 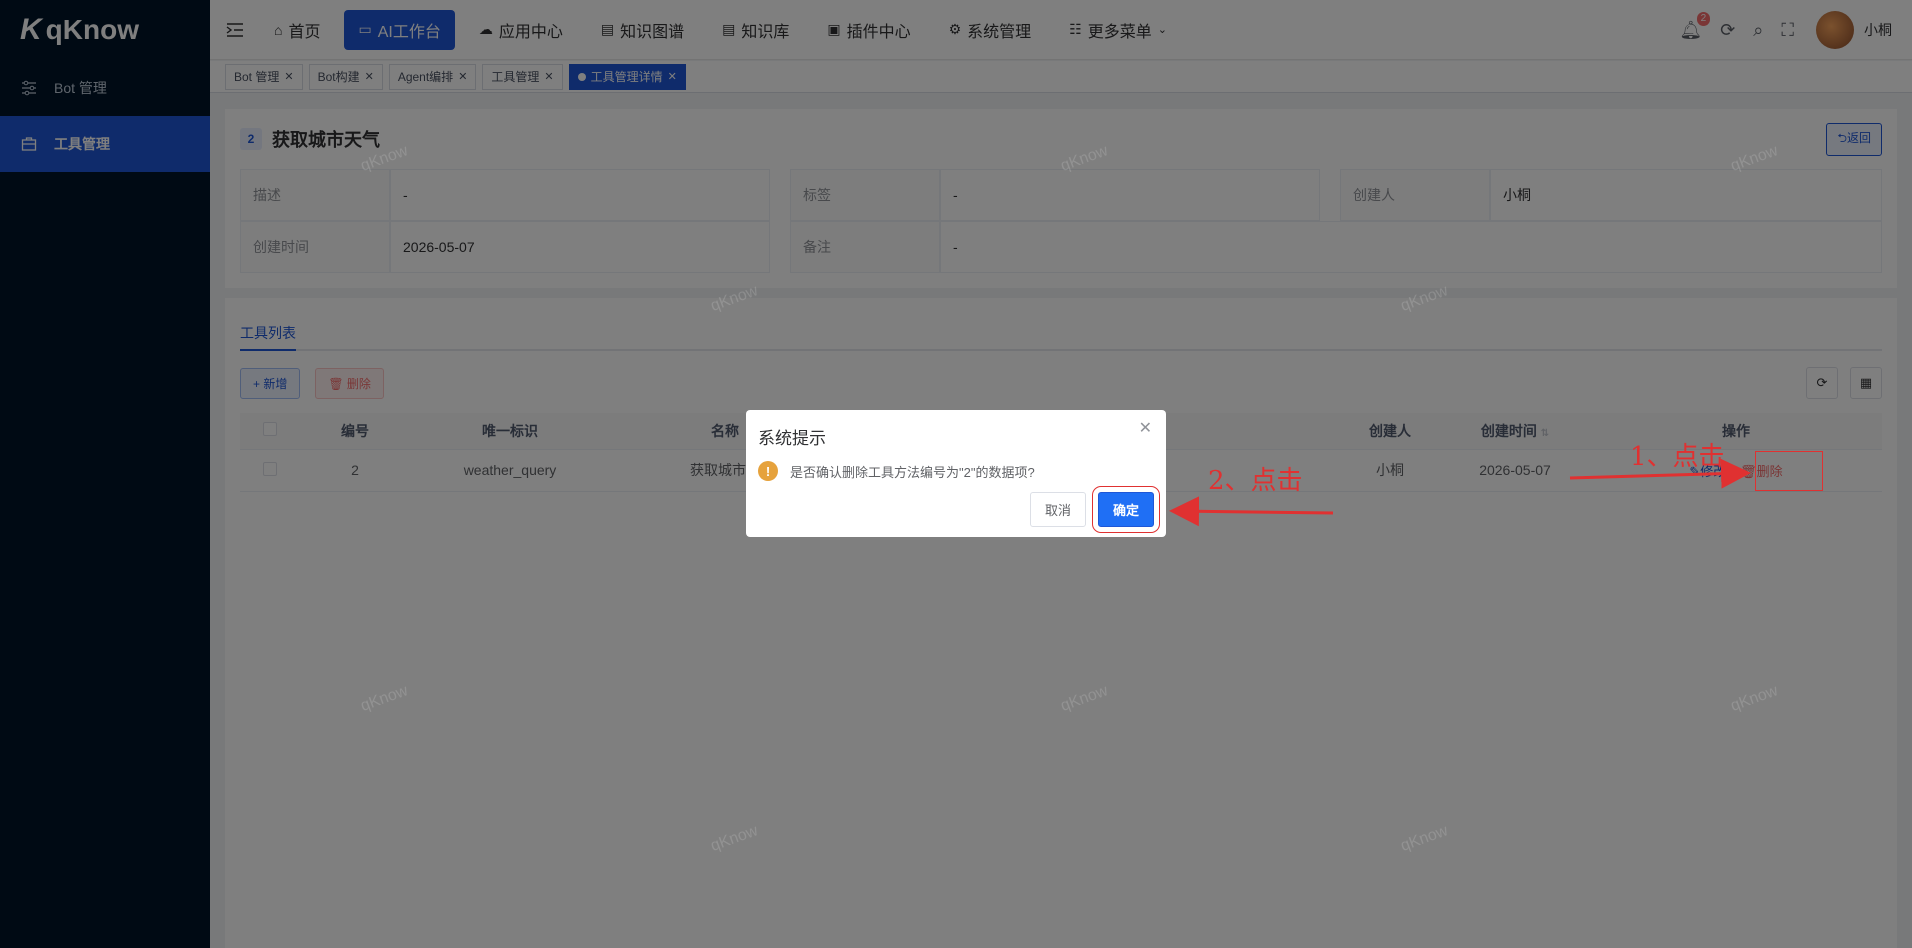 I want to click on dialog-buttons: 取消 确定, so click(x=1095, y=509).